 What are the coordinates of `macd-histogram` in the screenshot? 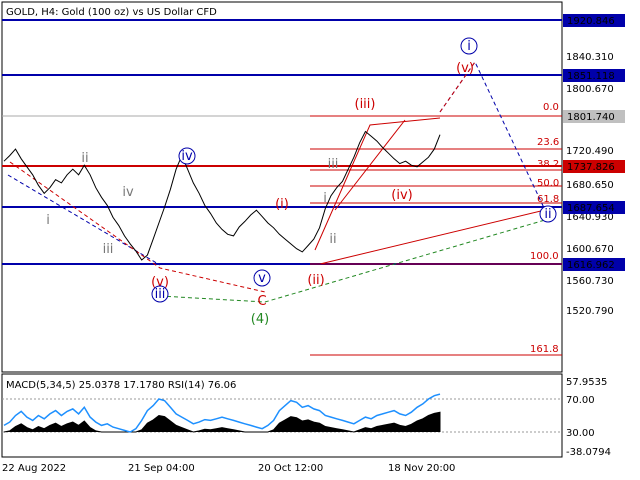 It's located at (222, 422).